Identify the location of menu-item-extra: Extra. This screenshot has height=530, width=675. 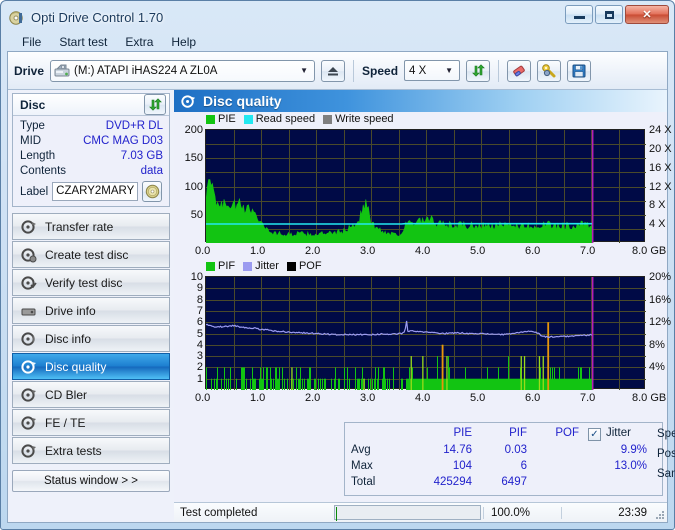
(139, 42).